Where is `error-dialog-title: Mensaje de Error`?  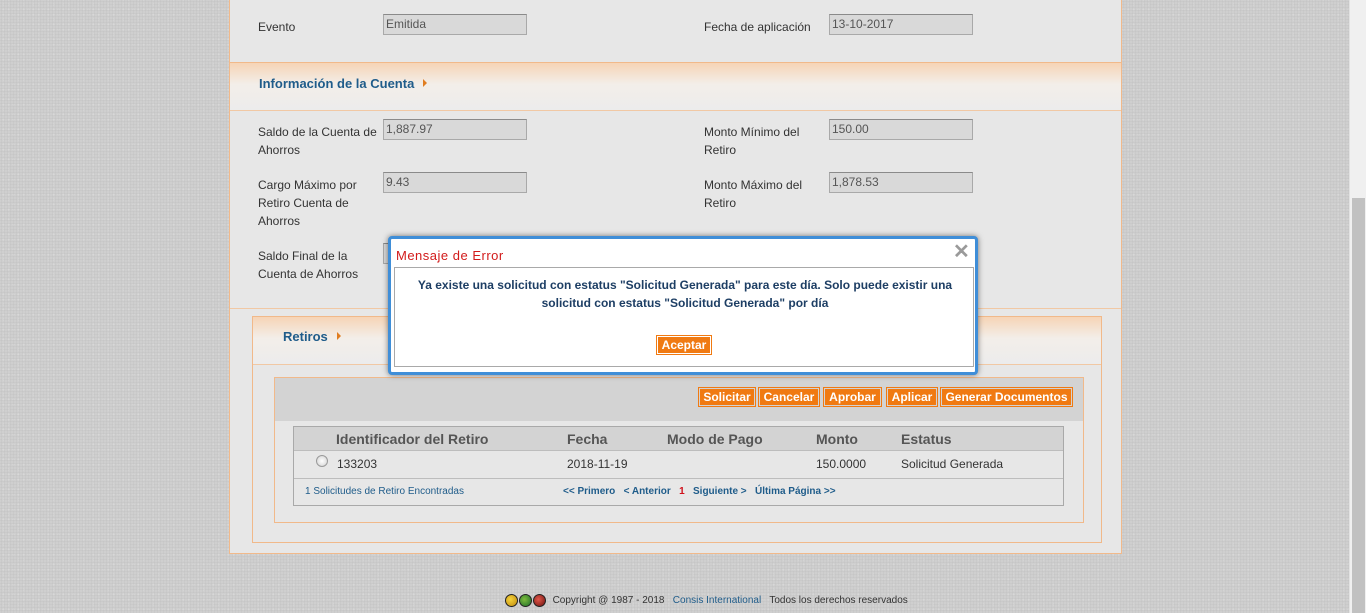 error-dialog-title: Mensaje de Error is located at coordinates (450, 255).